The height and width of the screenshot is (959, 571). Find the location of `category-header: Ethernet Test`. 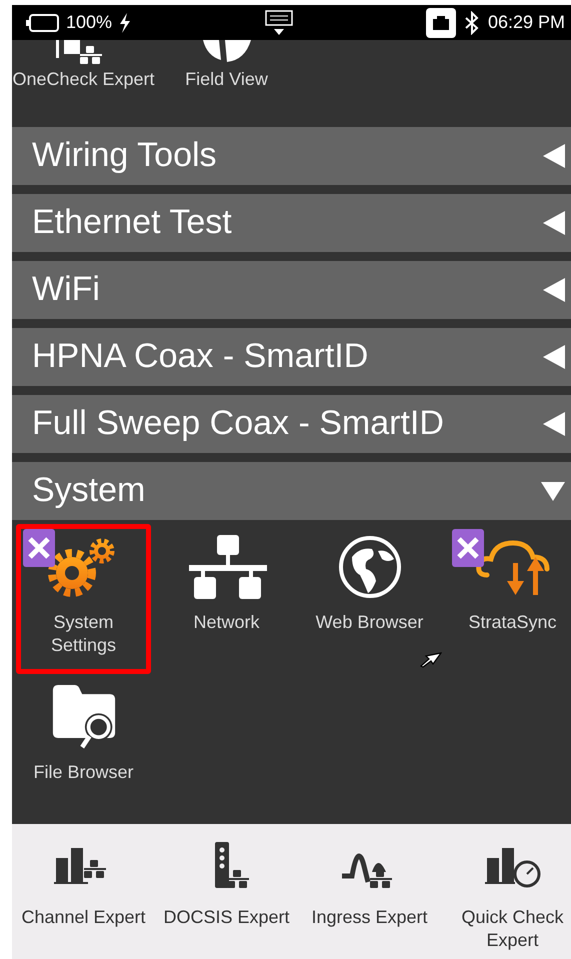

category-header: Ethernet Test is located at coordinates (291, 223).